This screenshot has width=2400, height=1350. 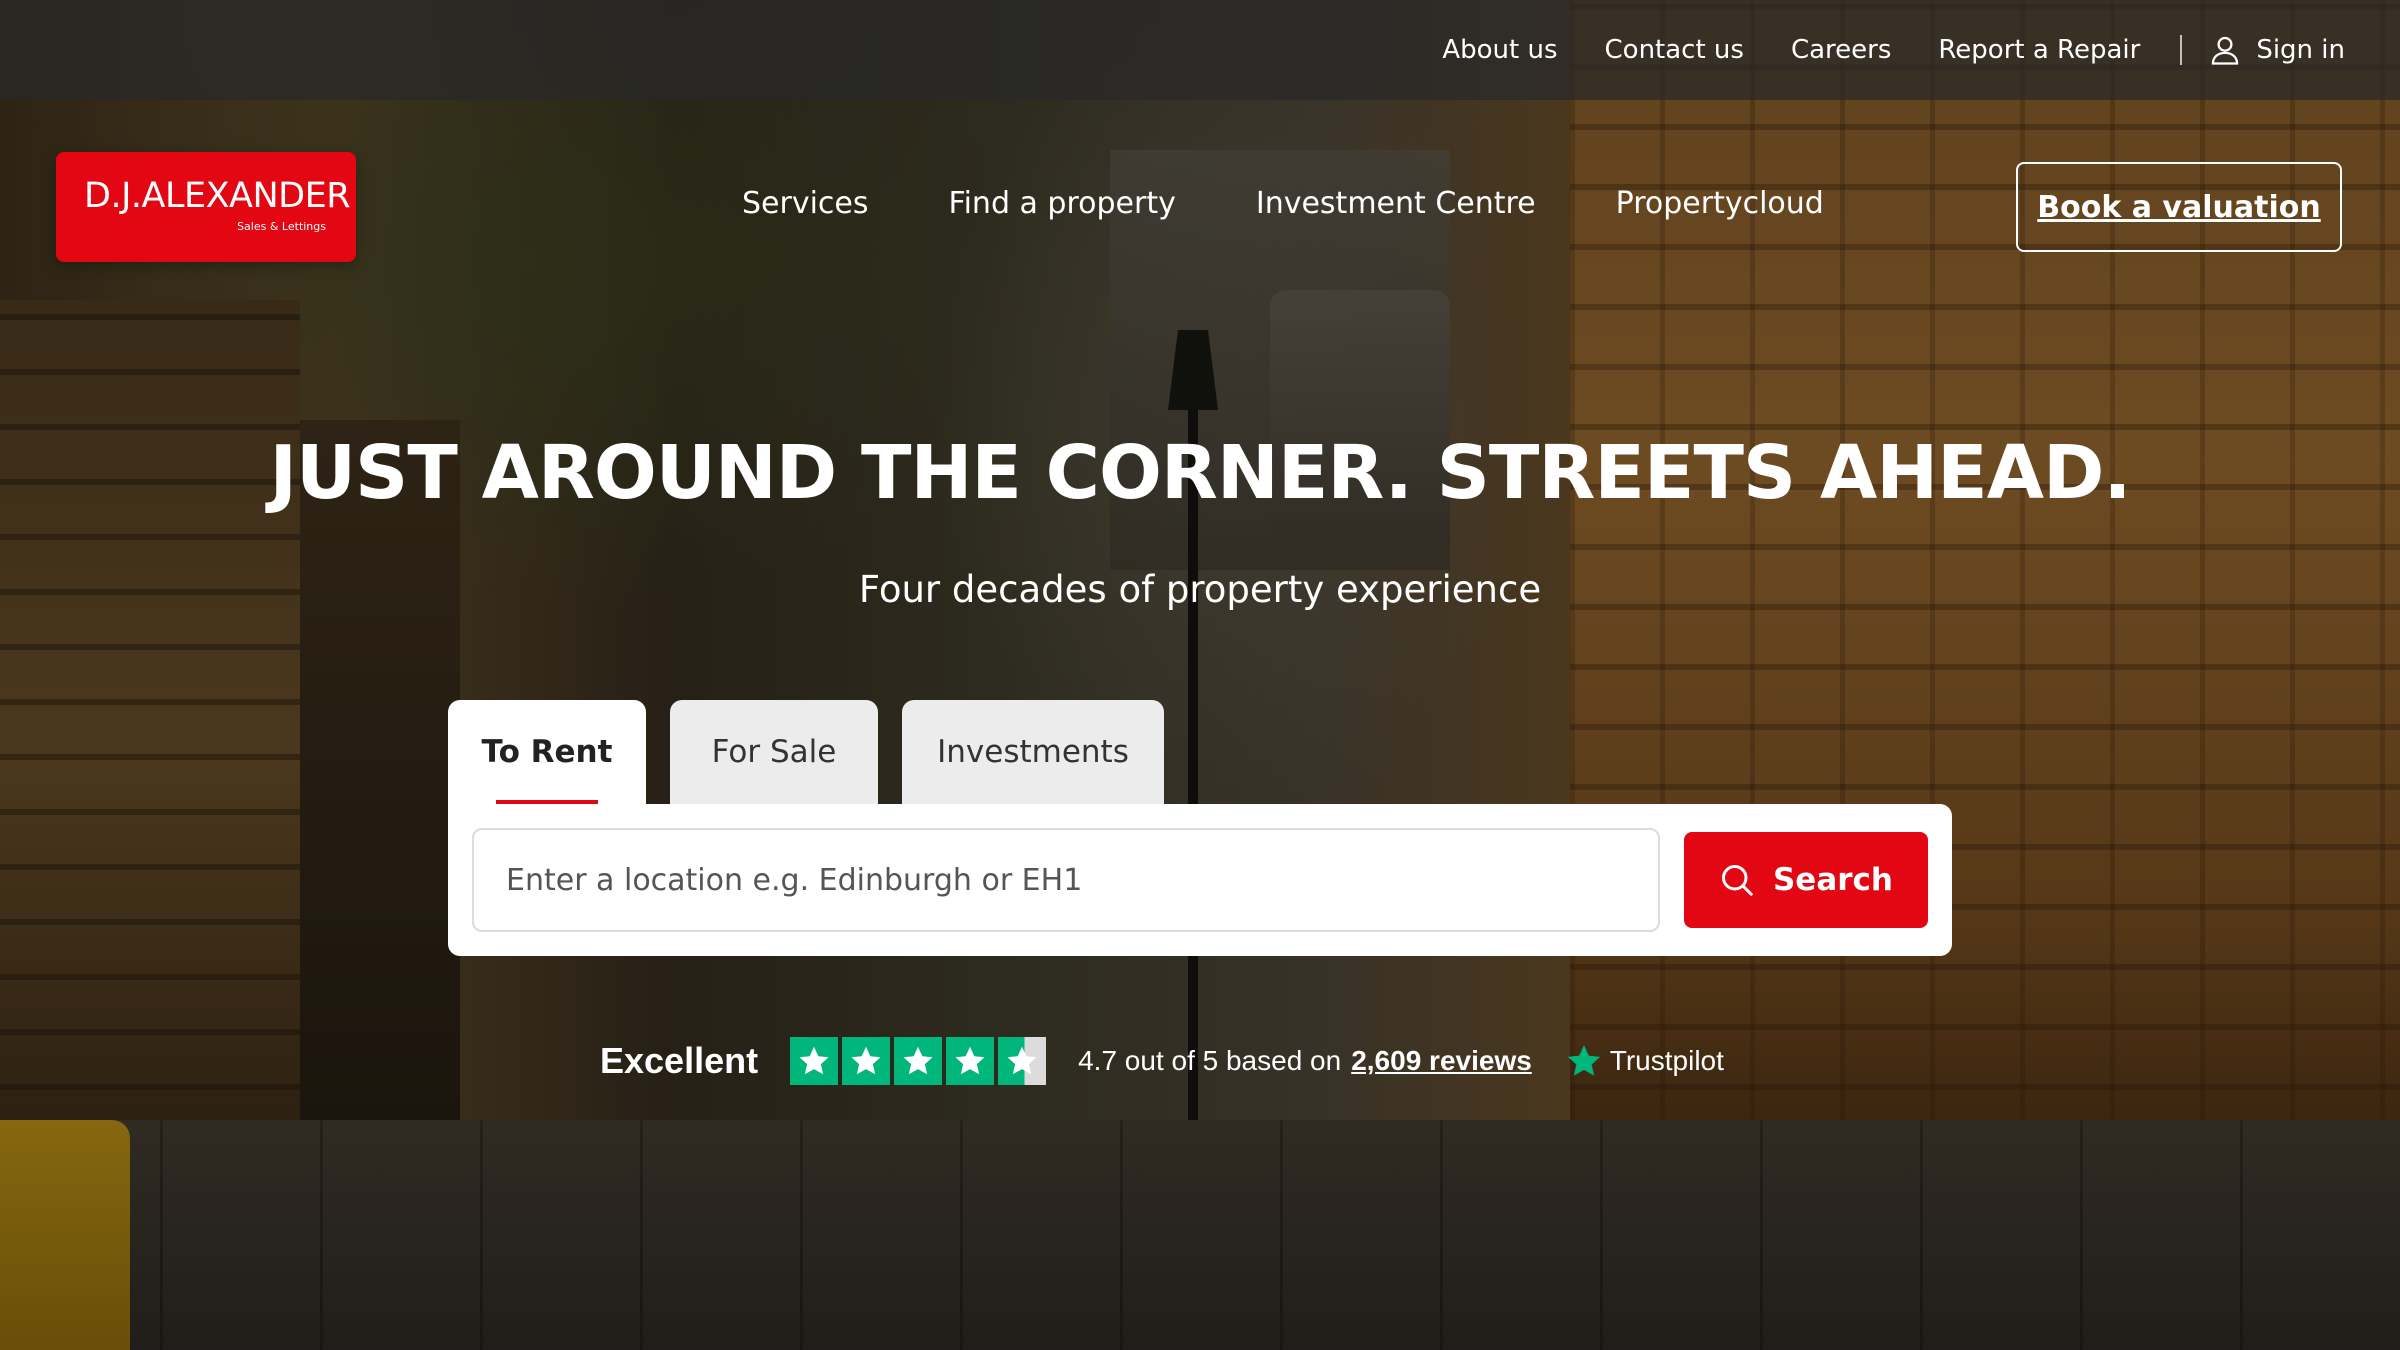 What do you see at coordinates (2225, 50) in the screenshot?
I see `user-icon` at bounding box center [2225, 50].